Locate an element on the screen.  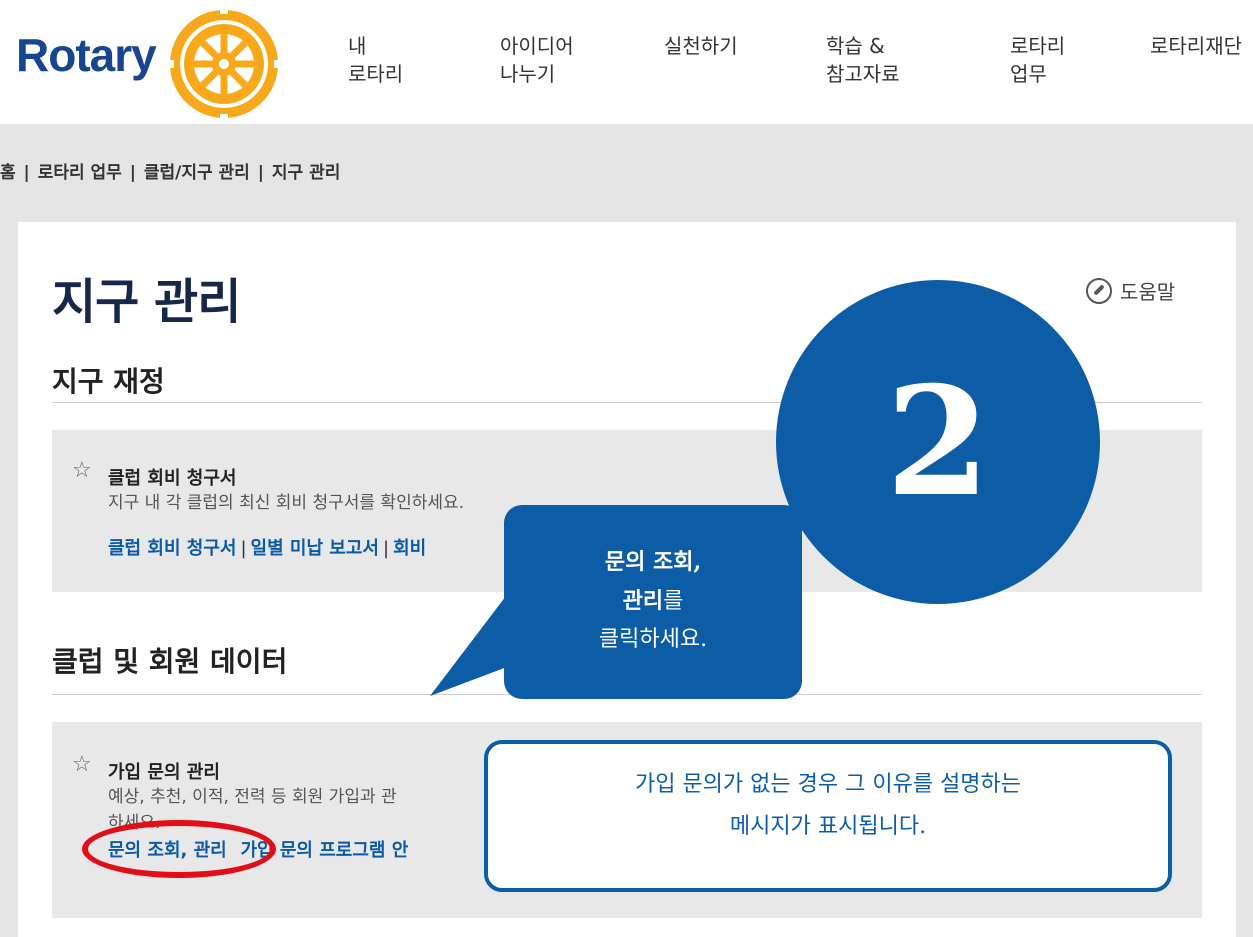
help-label: 도움말 is located at coordinates (1148, 292).